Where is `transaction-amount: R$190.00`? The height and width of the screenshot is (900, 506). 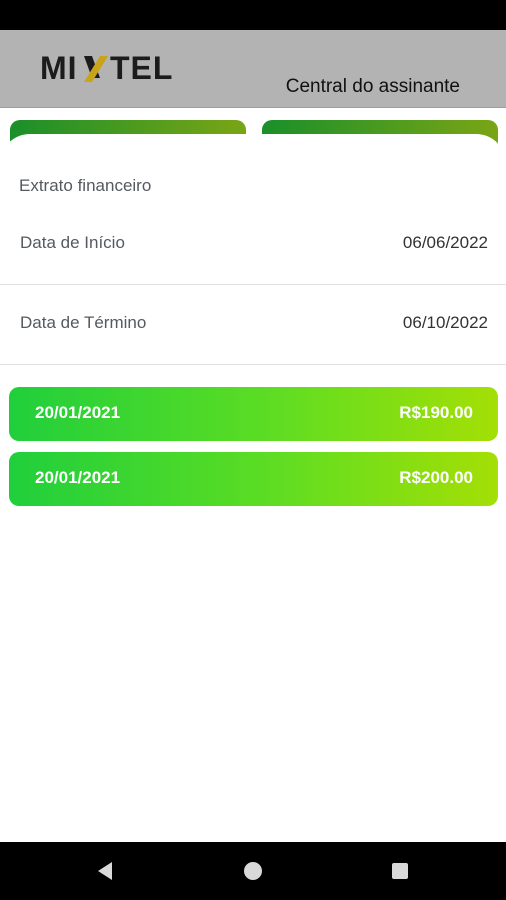 transaction-amount: R$190.00 is located at coordinates (436, 412).